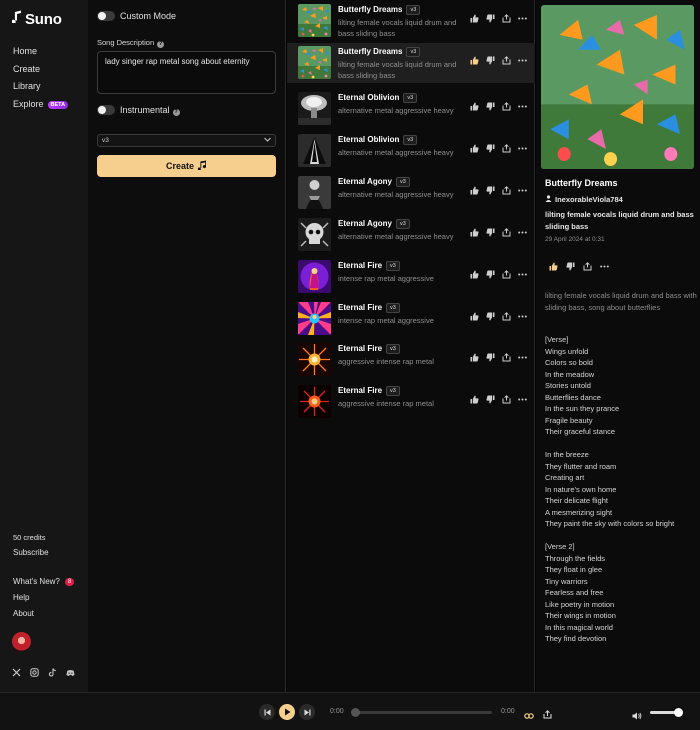 The image size is (700, 730). Describe the element at coordinates (529, 716) in the screenshot. I see `repeat-icon` at that location.